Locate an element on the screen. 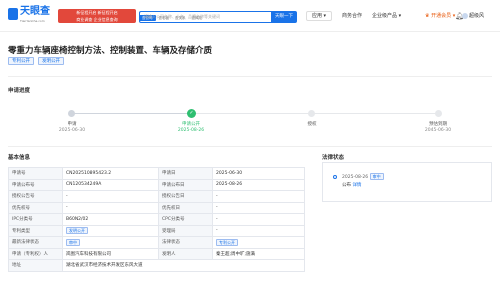 Image resolution: width=500 pixels, height=300 pixels. avatar is located at coordinates (465, 16).